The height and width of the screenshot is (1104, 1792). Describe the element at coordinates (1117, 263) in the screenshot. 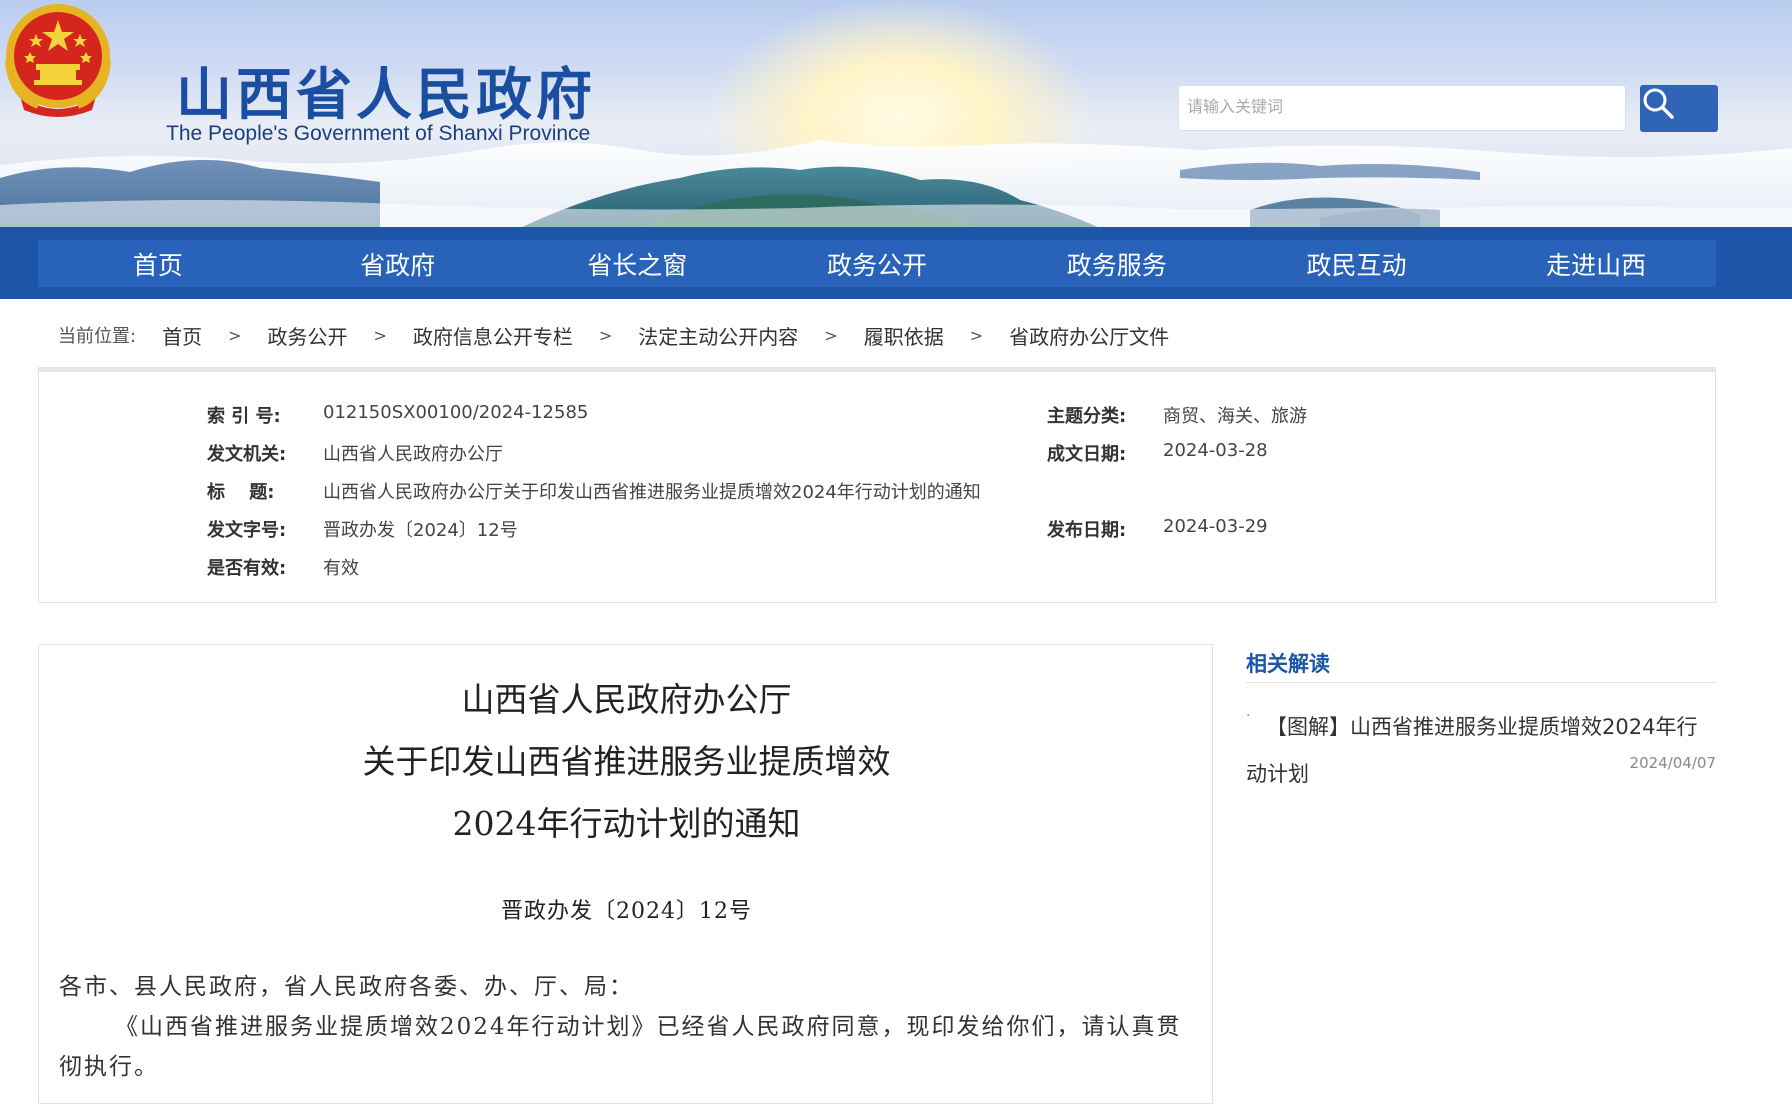

I see `nav-item-government-services: 政务服务` at that location.